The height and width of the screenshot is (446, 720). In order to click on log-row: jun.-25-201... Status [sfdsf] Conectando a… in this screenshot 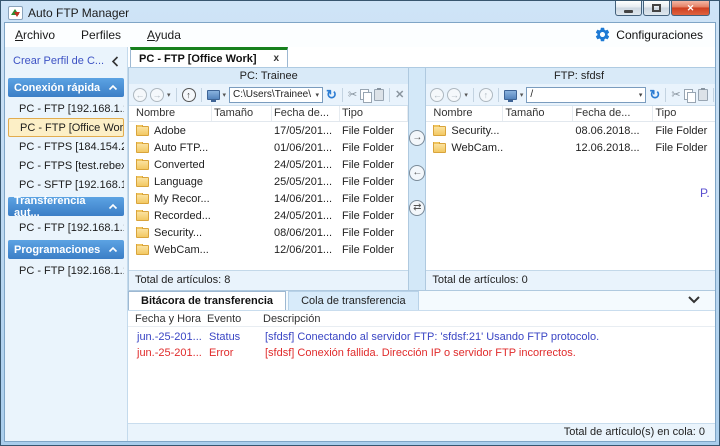, I will do `click(421, 337)`.